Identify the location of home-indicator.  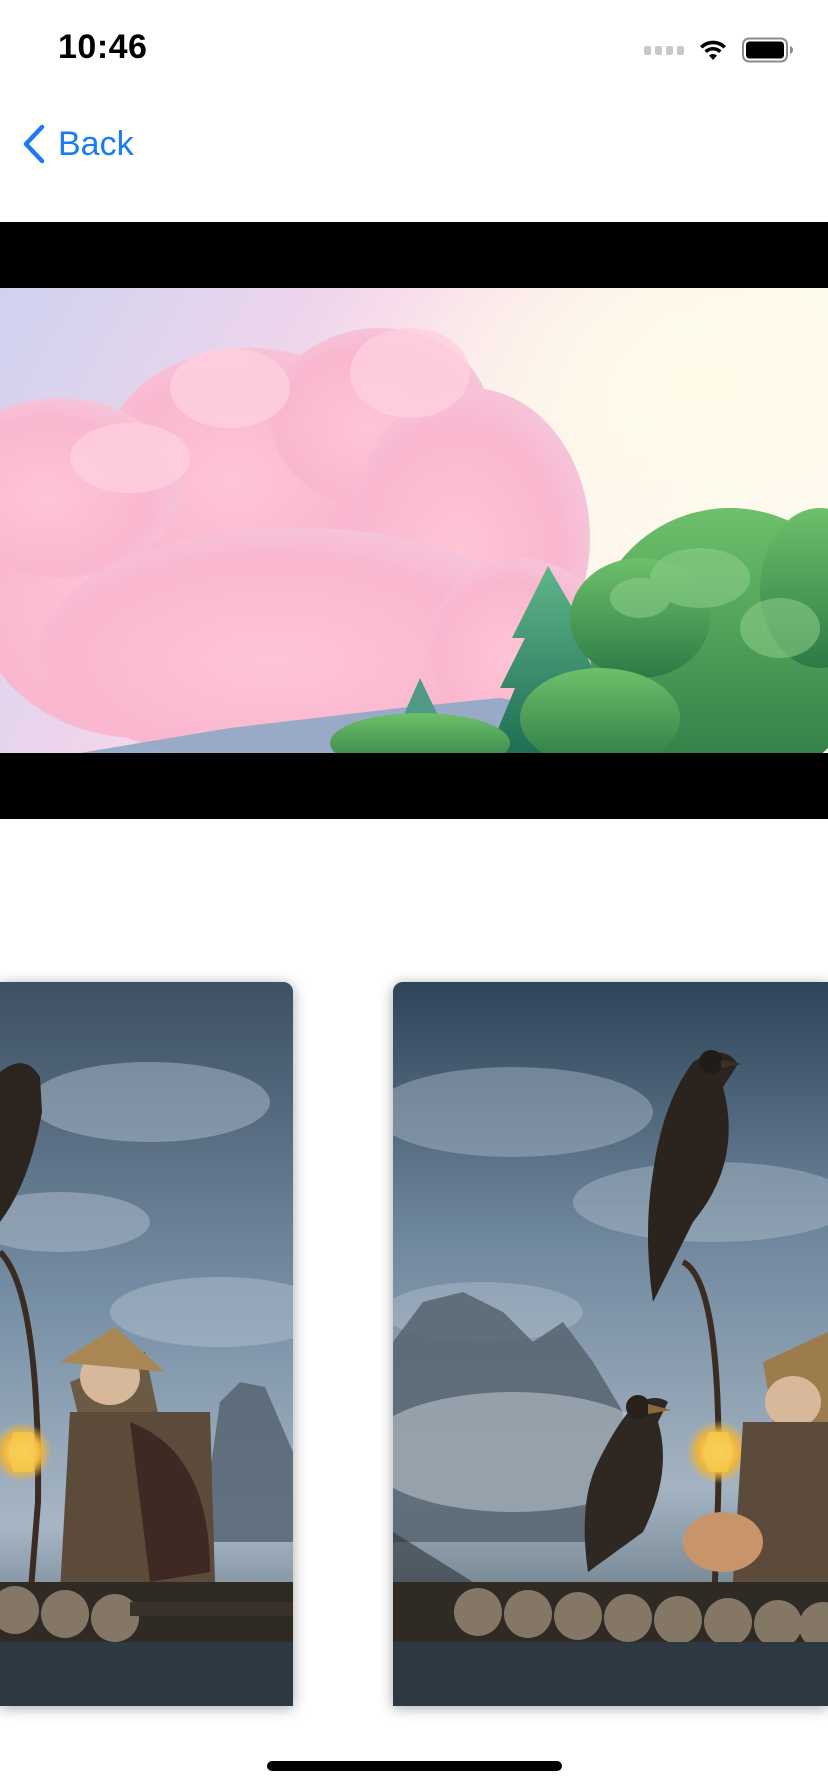
(414, 1766).